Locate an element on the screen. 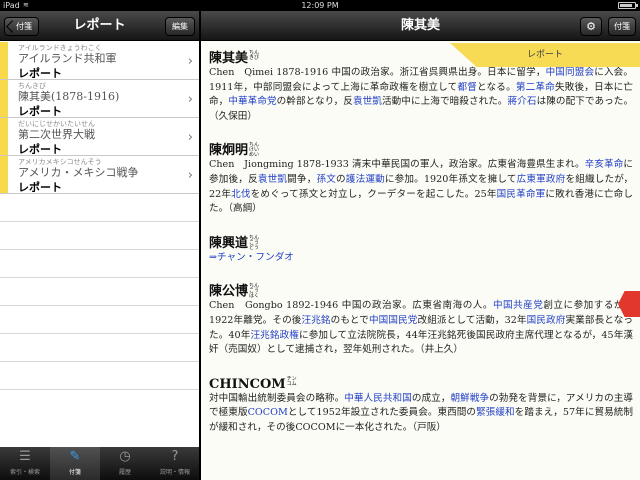  cross-reference-link: 中国同盟会 is located at coordinates (570, 72).